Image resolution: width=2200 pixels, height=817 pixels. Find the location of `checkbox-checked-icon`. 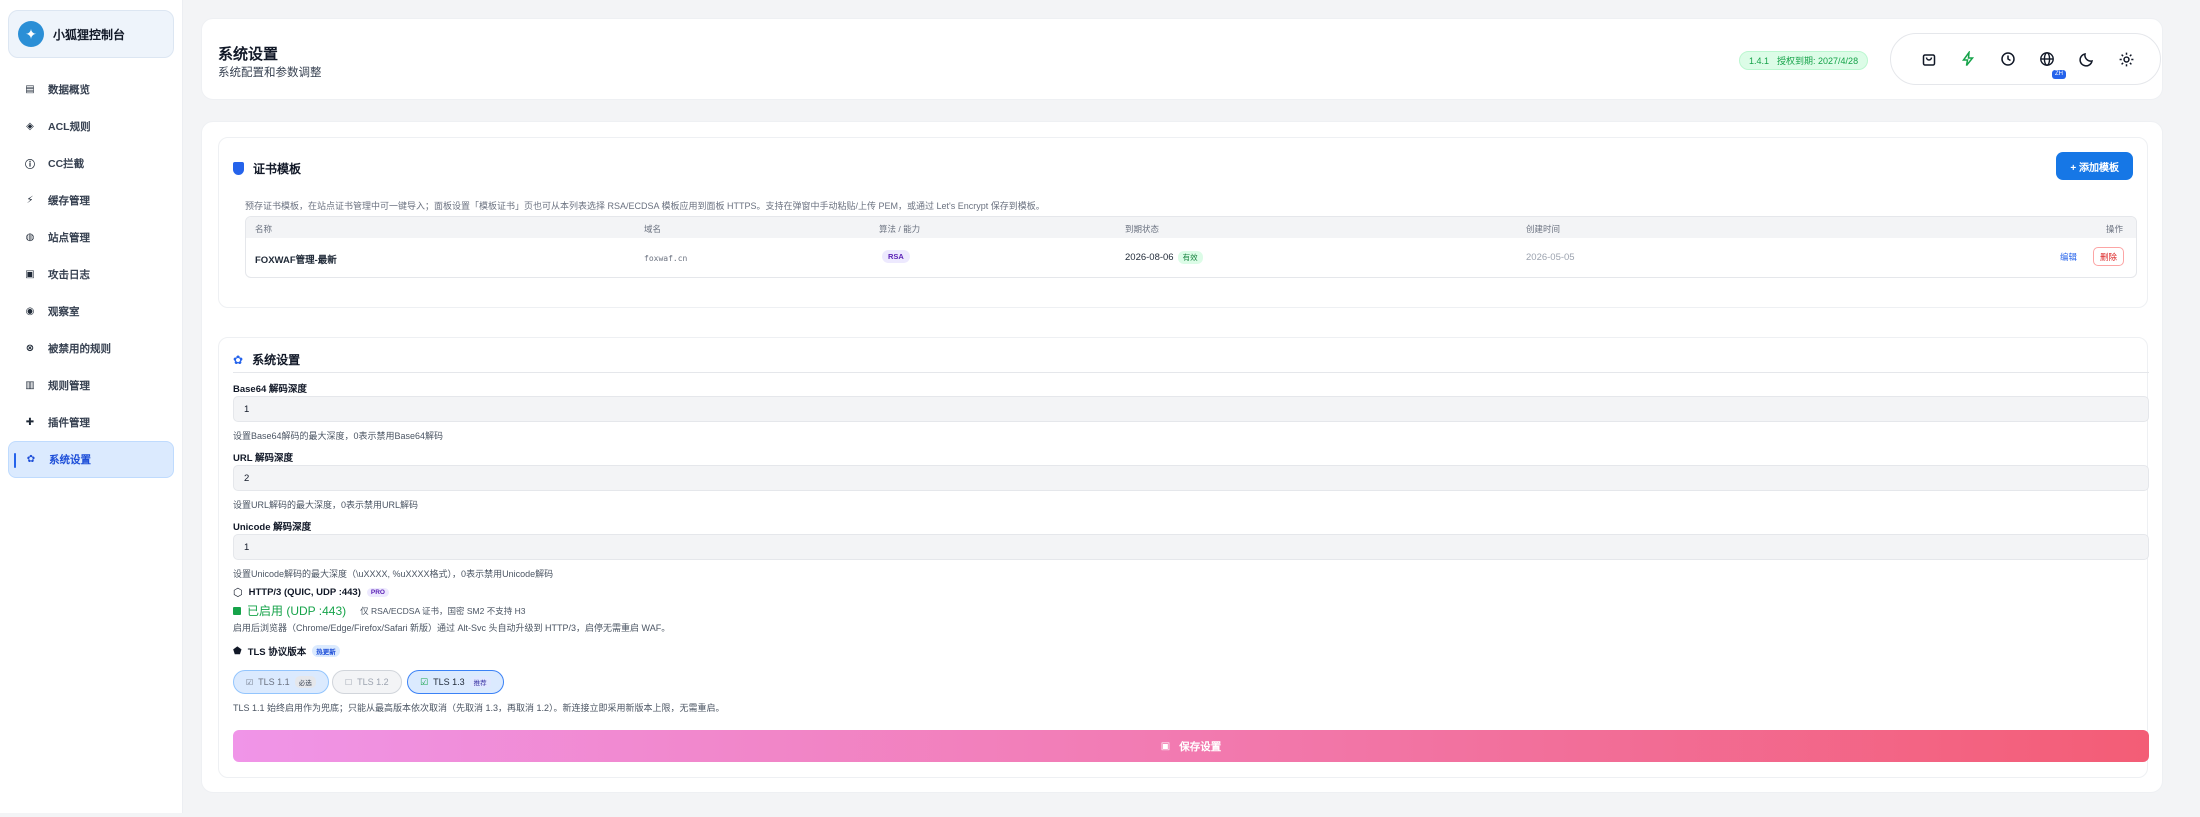

checkbox-checked-icon is located at coordinates (237, 610).